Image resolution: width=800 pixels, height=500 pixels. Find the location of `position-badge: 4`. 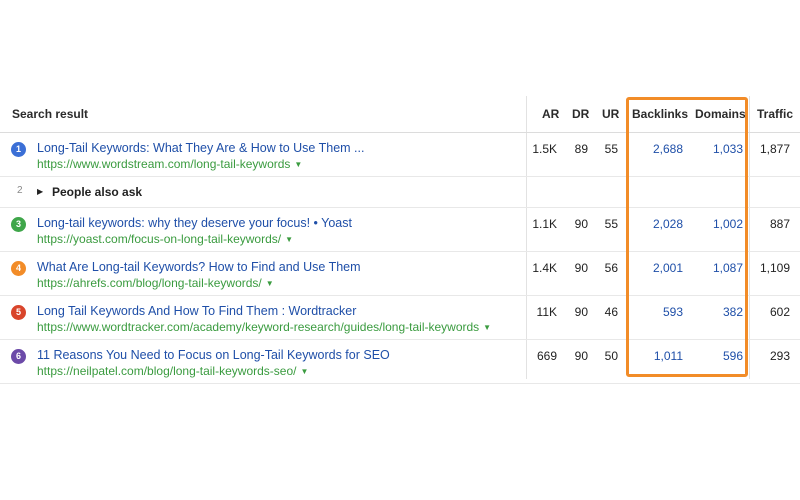

position-badge: 4 is located at coordinates (18, 268).